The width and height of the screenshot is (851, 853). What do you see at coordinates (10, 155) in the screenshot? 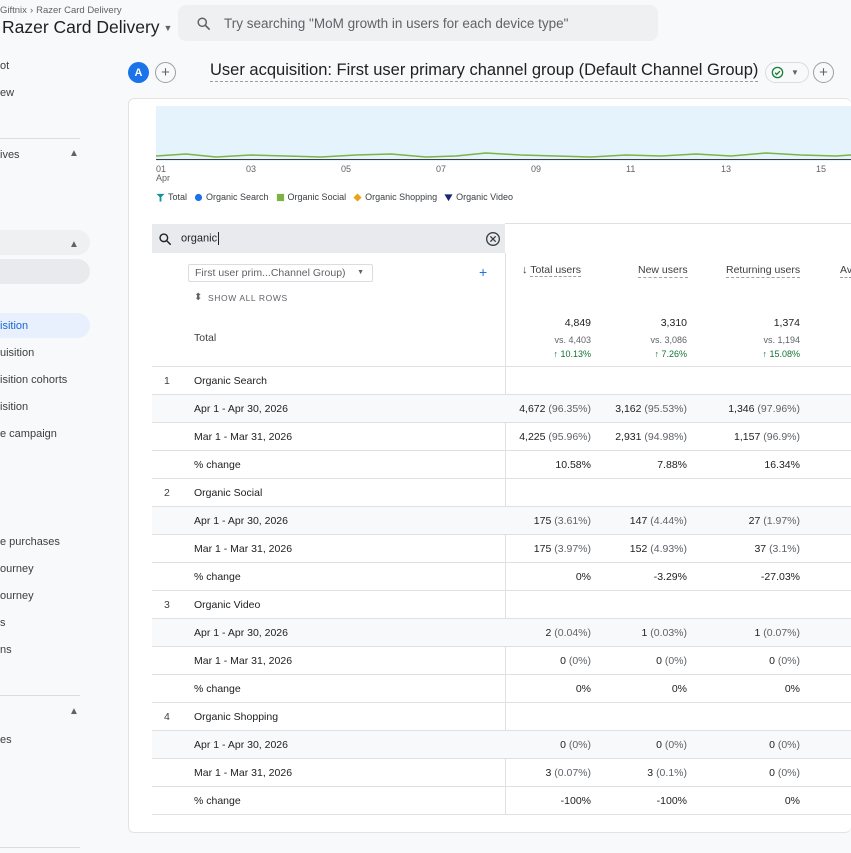
I see `sidebar-item: ives` at bounding box center [10, 155].